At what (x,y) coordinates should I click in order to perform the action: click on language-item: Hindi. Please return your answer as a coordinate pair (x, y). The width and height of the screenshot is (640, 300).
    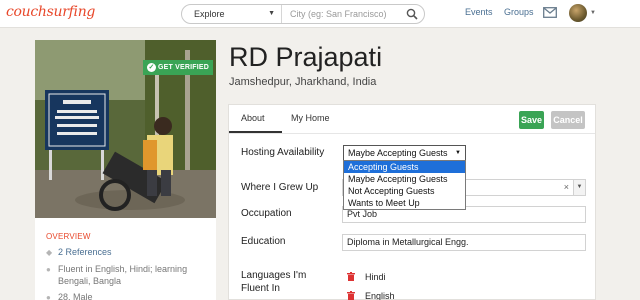
    Looking at the image, I should click on (366, 277).